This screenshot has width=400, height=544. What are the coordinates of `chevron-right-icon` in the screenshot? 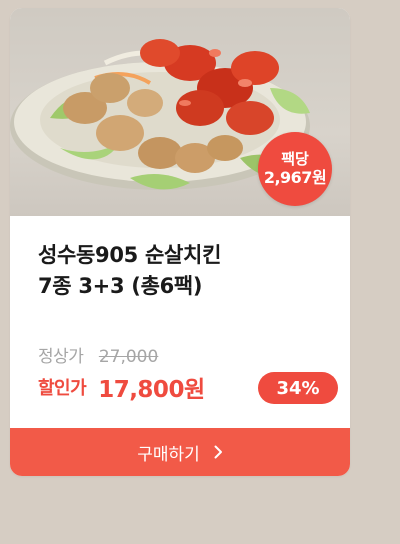 It's located at (218, 452).